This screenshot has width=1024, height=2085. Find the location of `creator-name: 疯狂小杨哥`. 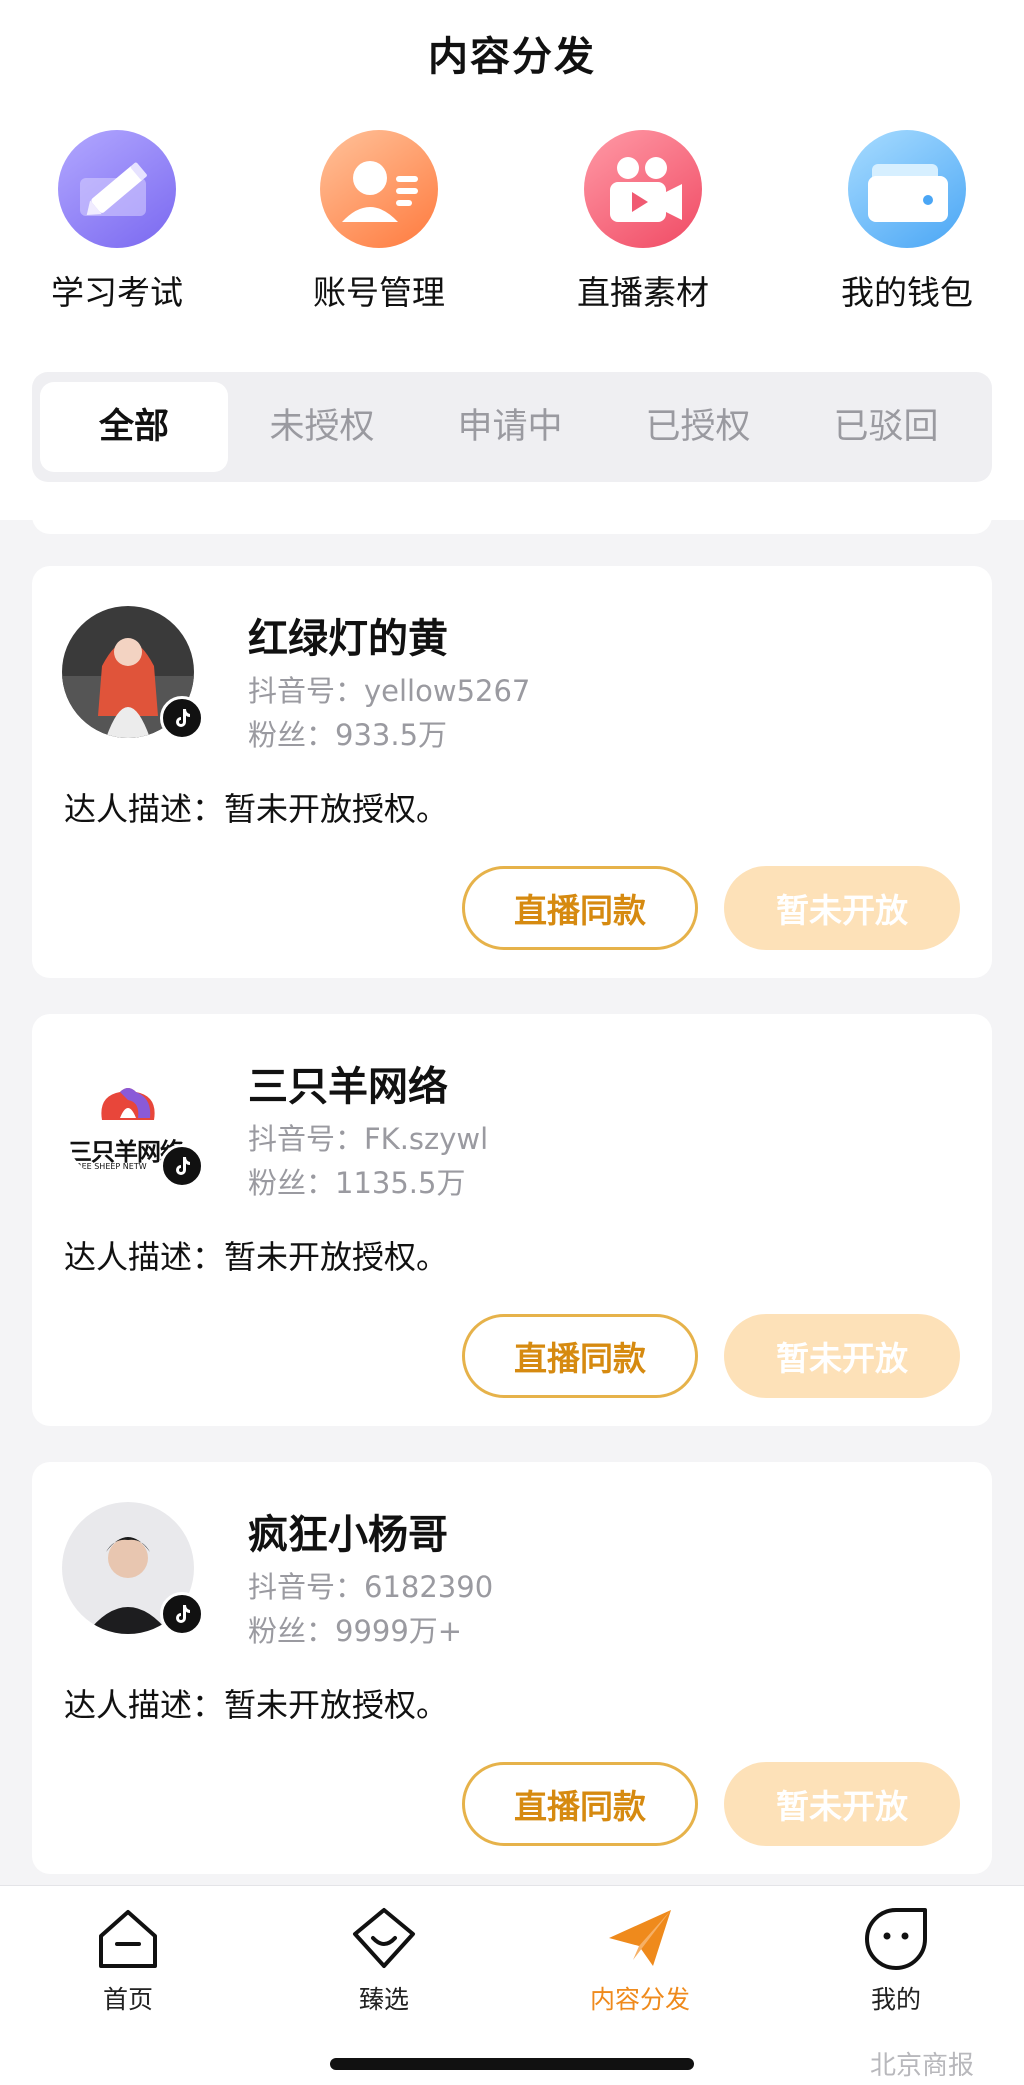

creator-name: 疯狂小杨哥 is located at coordinates (348, 1535).